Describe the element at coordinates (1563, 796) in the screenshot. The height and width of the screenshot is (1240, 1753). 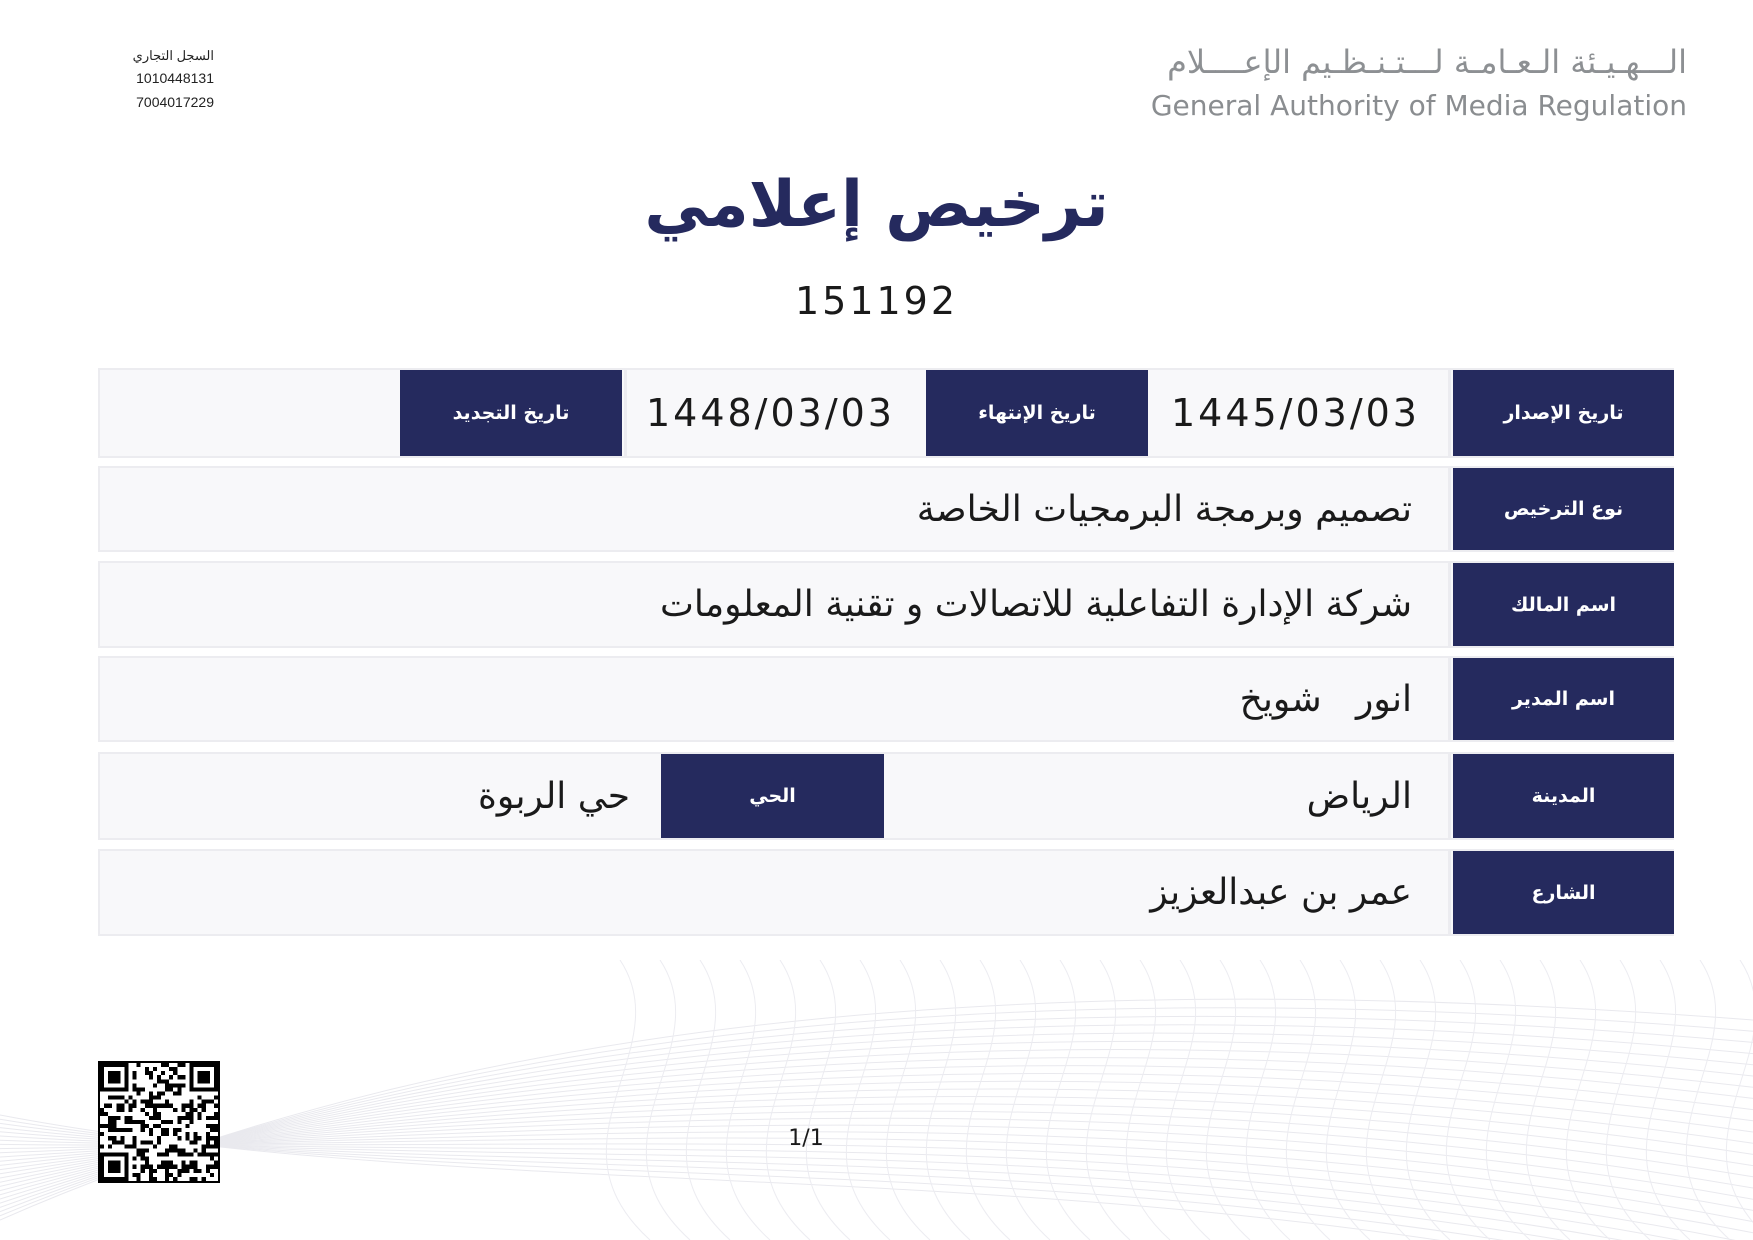
I see `city-label: المدينة` at that location.